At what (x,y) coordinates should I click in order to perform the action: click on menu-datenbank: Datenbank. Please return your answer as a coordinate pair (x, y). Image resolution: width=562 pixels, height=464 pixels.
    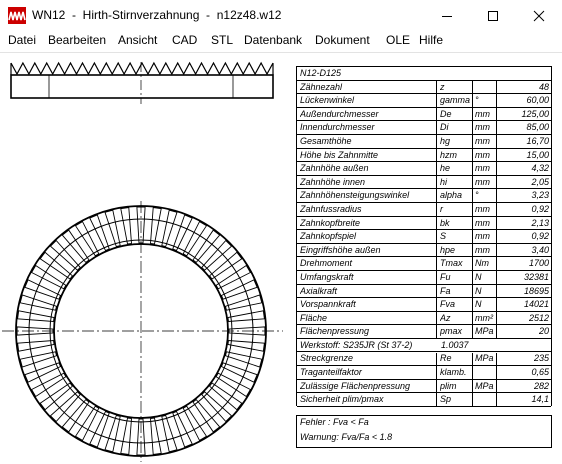
    Looking at the image, I should click on (273, 40).